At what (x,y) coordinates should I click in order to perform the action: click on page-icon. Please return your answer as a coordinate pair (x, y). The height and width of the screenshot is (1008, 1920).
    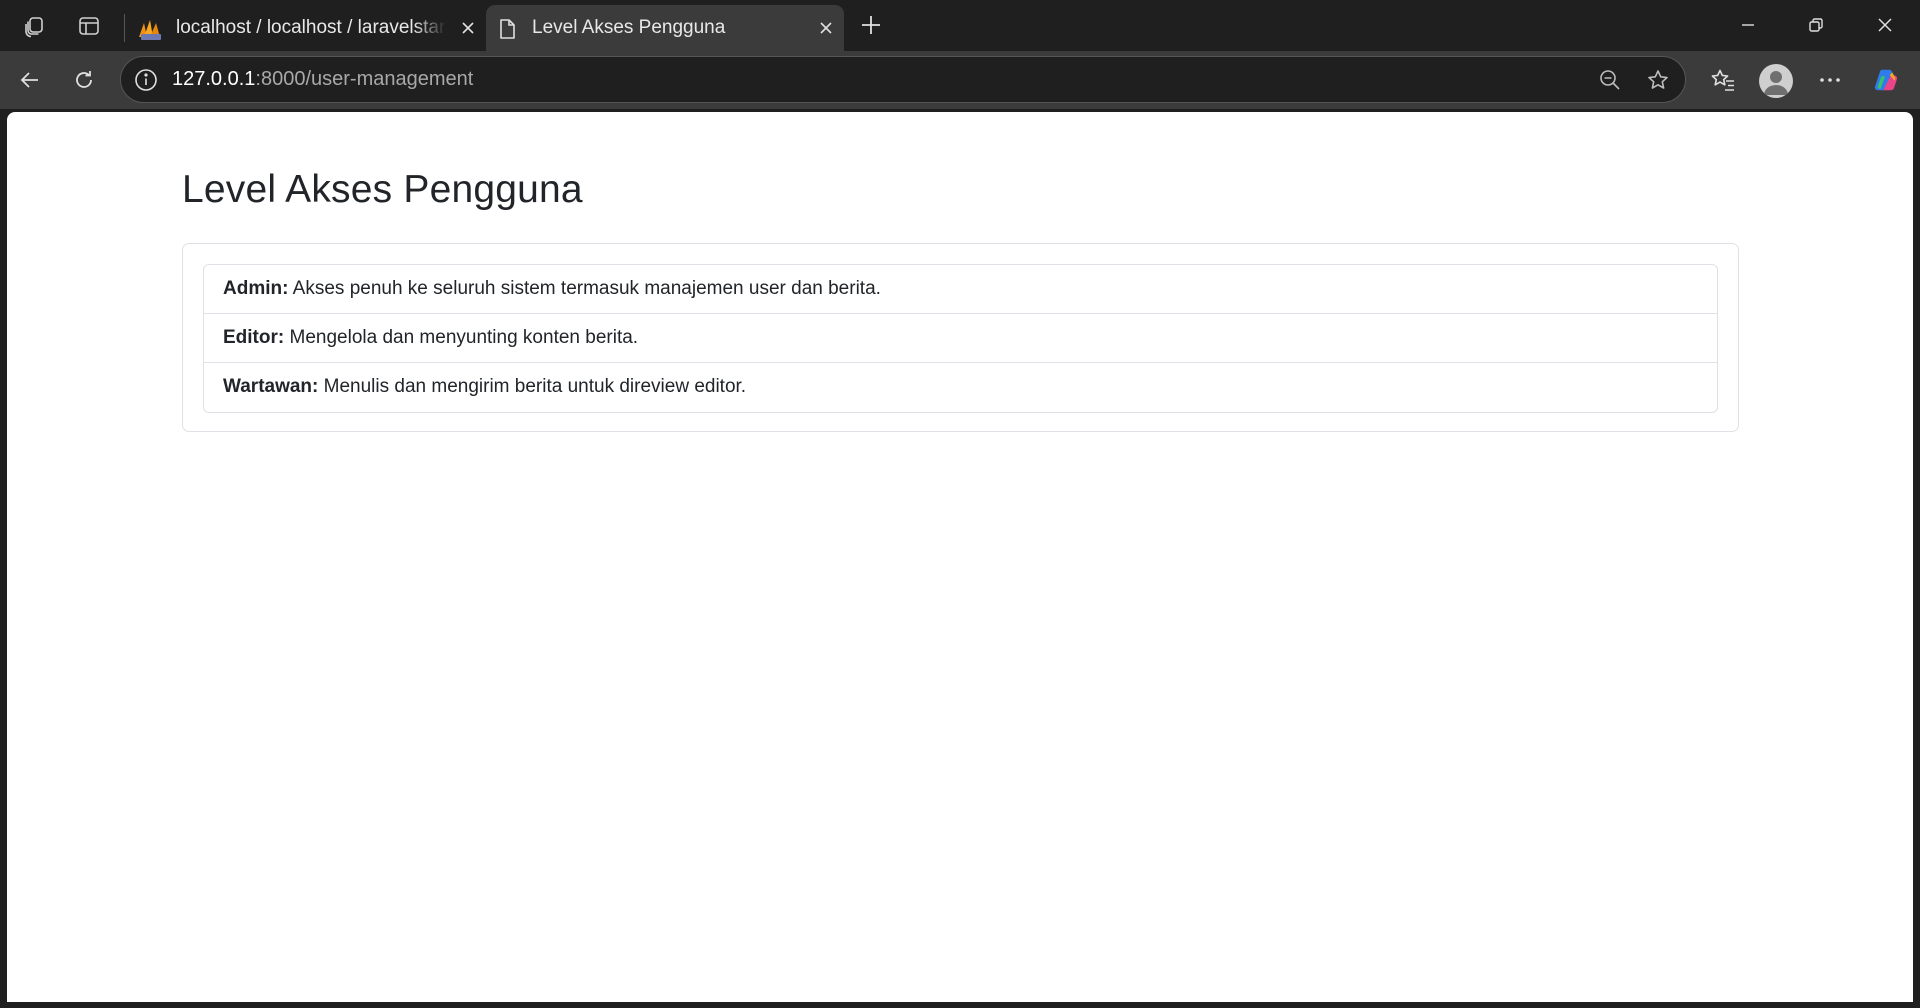
    Looking at the image, I should click on (507, 29).